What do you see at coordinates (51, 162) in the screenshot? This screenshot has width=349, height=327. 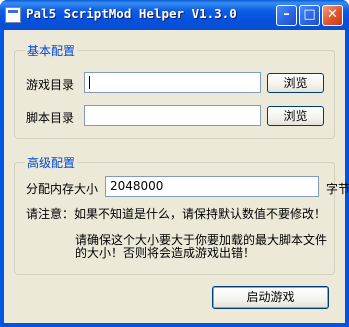 I see `advanced-config-label: 高级配置` at bounding box center [51, 162].